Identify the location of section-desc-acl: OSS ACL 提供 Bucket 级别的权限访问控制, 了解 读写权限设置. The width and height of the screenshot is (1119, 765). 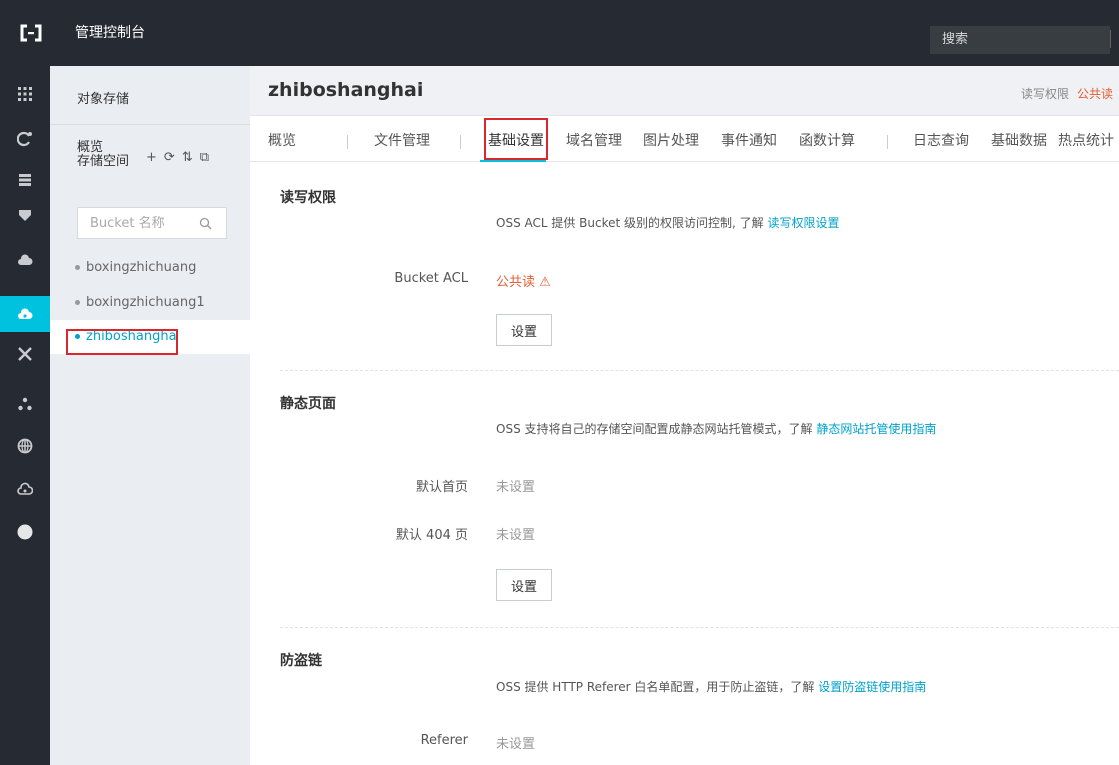
(668, 222).